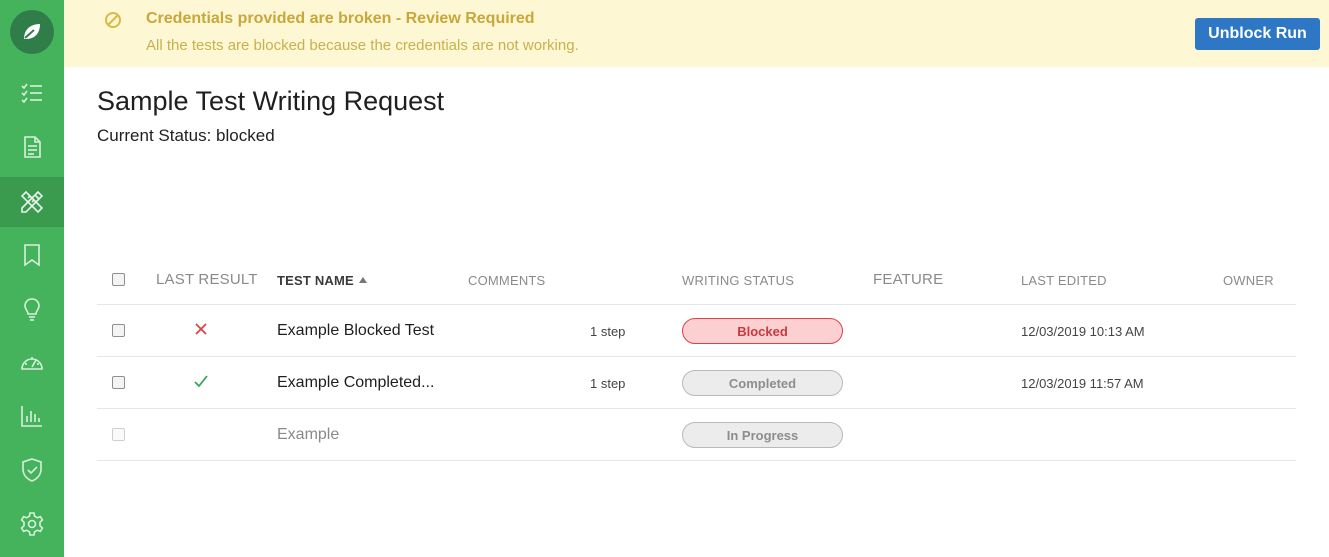 The width and height of the screenshot is (1329, 557). Describe the element at coordinates (762, 383) in the screenshot. I see `writing-status-badge: Completed` at that location.